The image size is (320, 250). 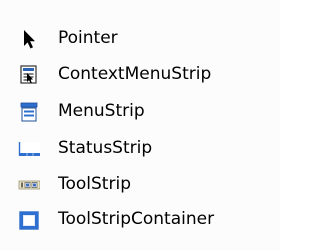 What do you see at coordinates (29, 149) in the screenshot?
I see `status-strip-icon` at bounding box center [29, 149].